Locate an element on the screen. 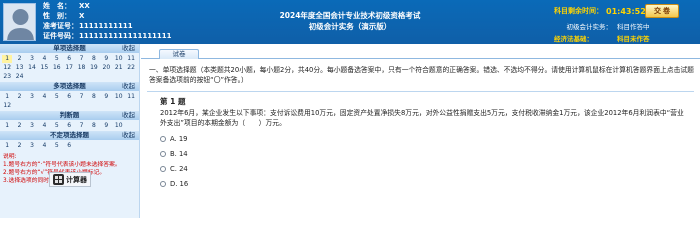 This screenshot has height=240, width=700. candidate-gender: X is located at coordinates (82, 16).